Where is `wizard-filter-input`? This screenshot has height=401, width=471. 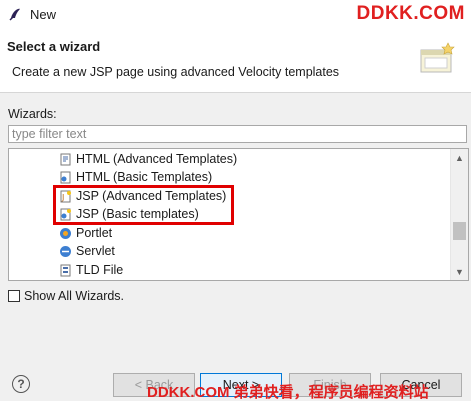 wizard-filter-input is located at coordinates (237, 134).